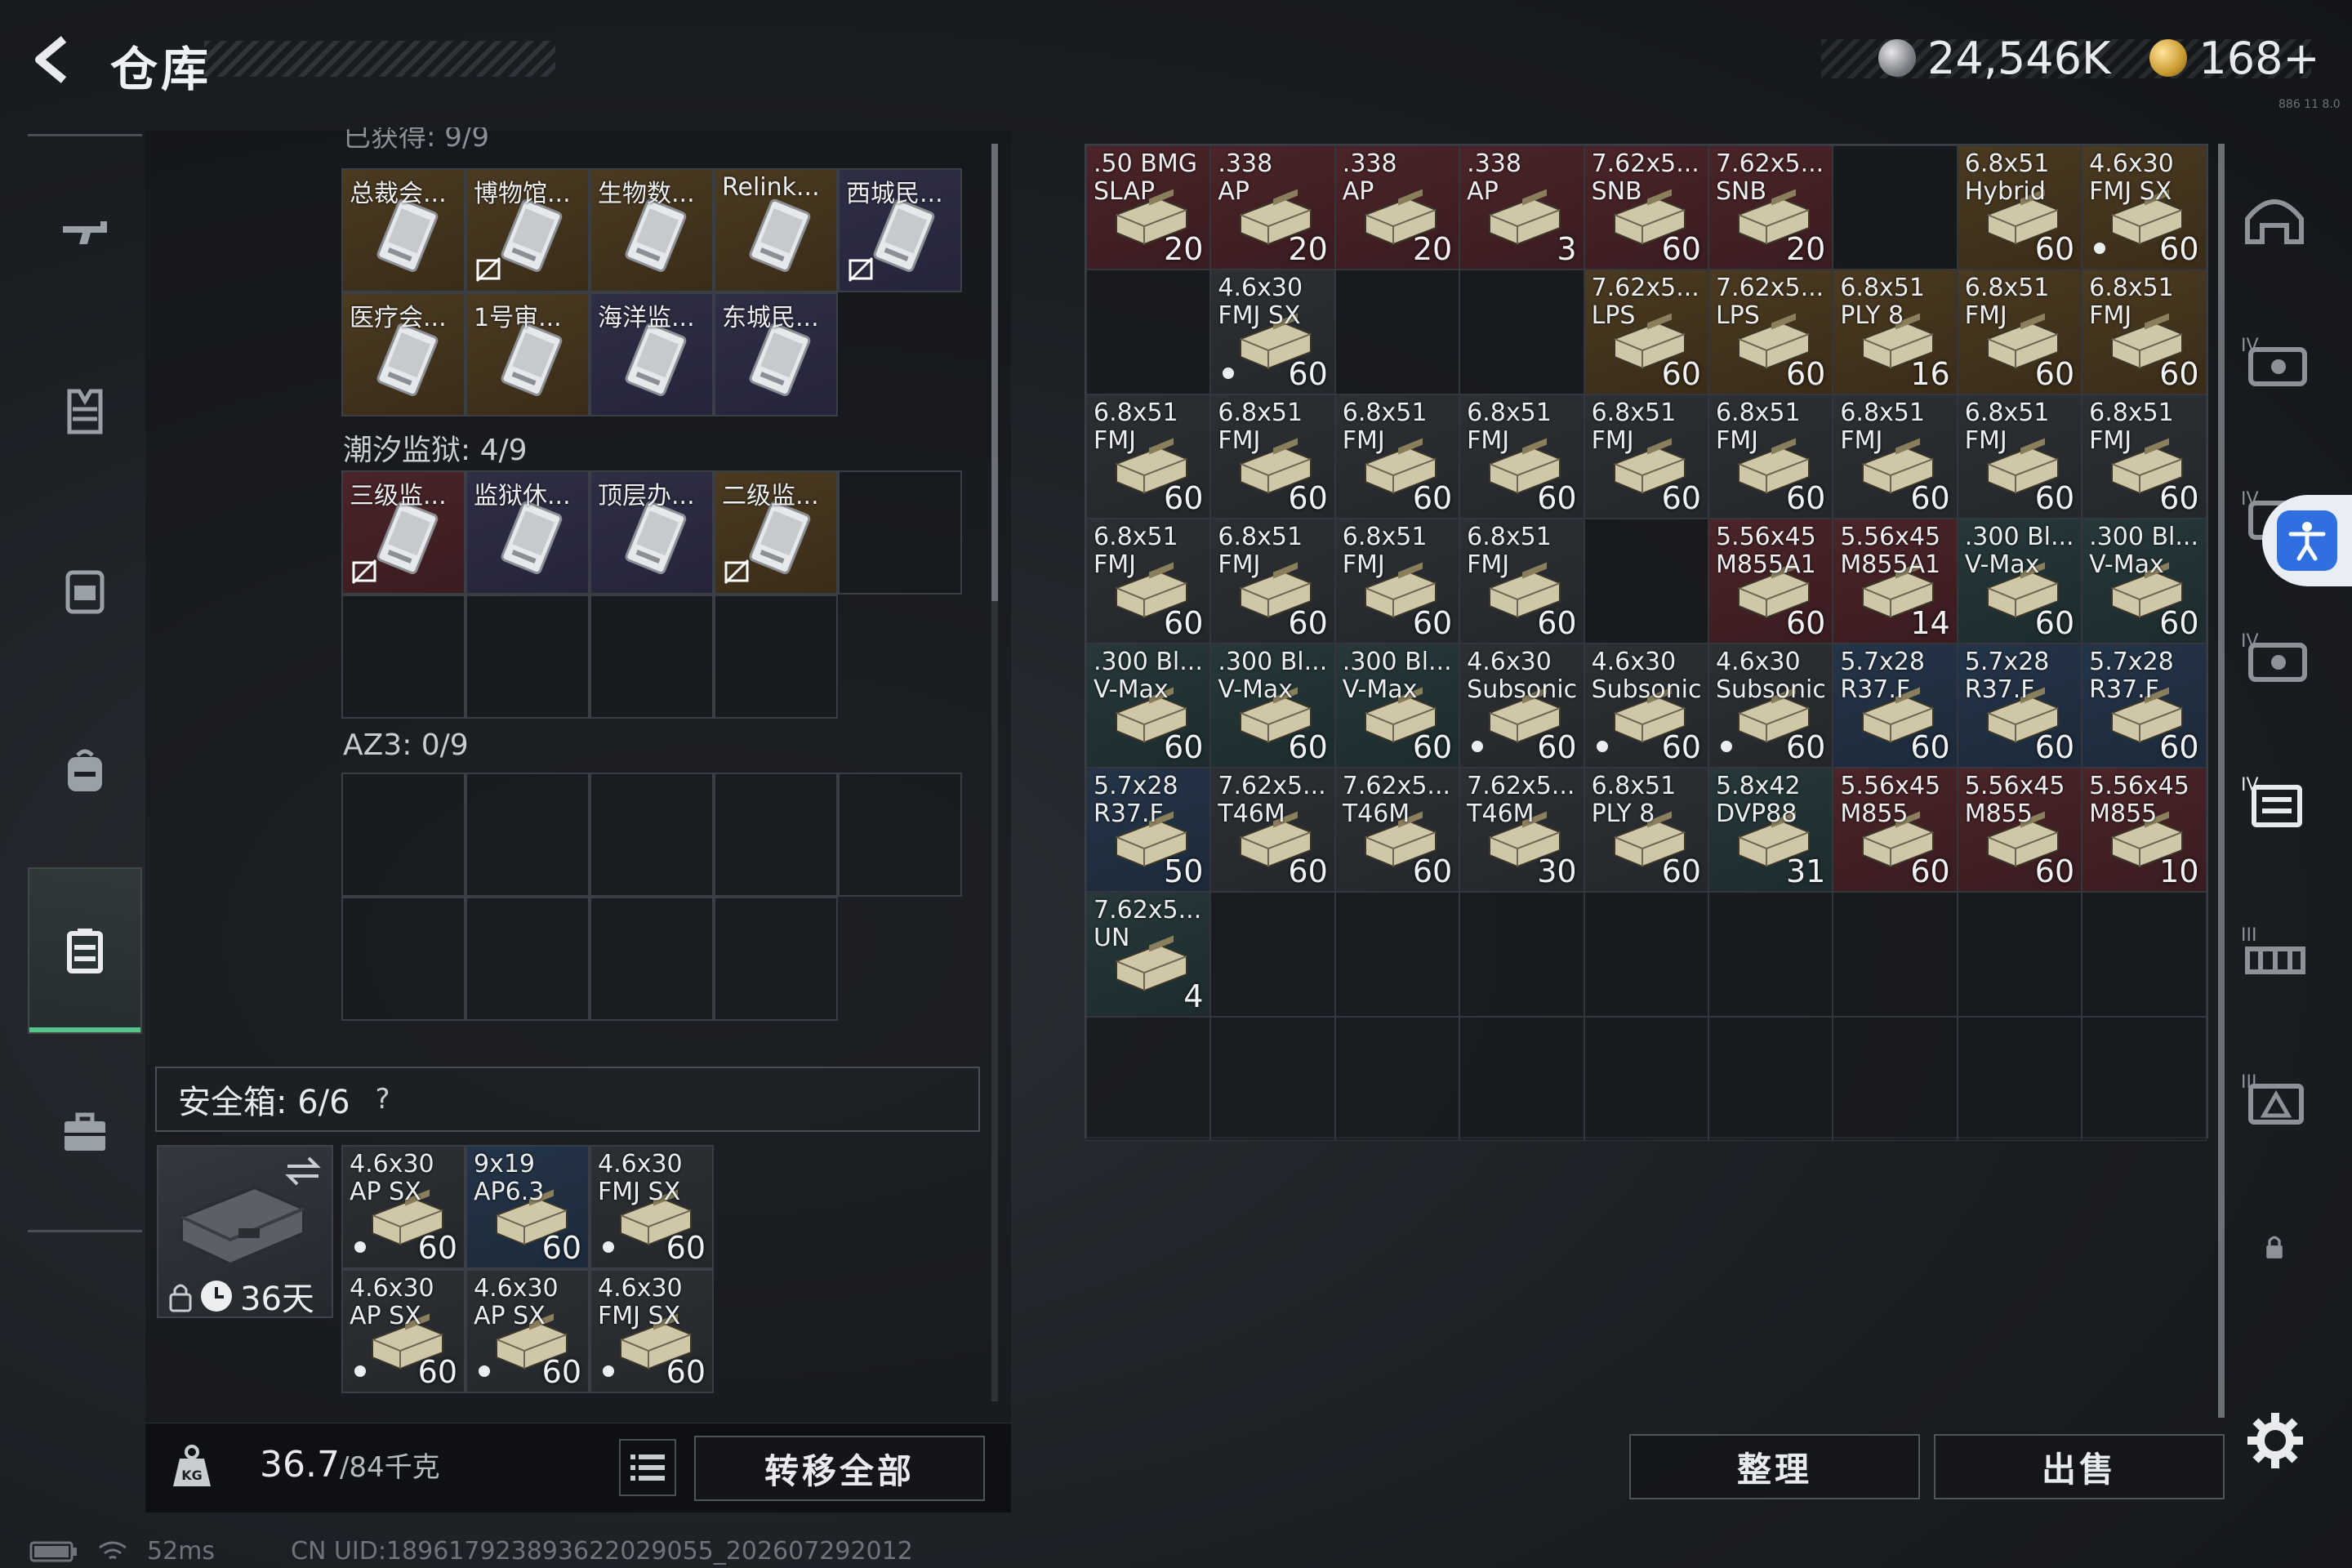 The width and height of the screenshot is (2352, 1568). I want to click on rail-tier4-case: IV, so click(2274, 800).